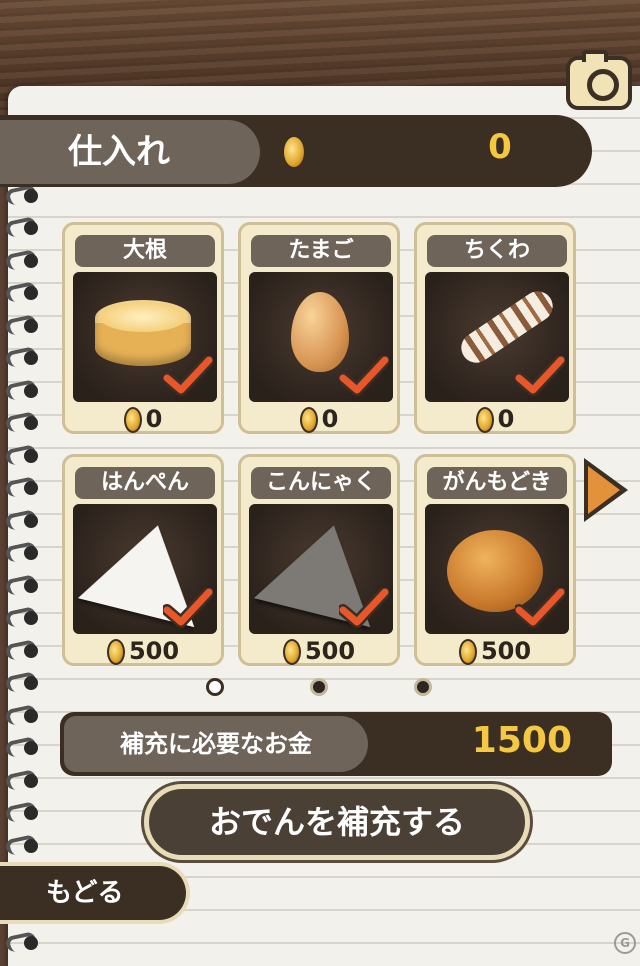 This screenshot has height=966, width=640. I want to click on item-card-chikuwa: ちくわ 0, so click(495, 328).